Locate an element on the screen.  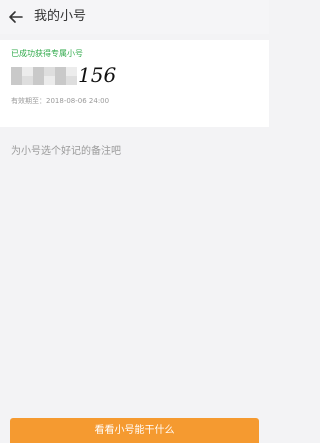
remark-hint: 为小号选个好记的备注吧 is located at coordinates (66, 152).